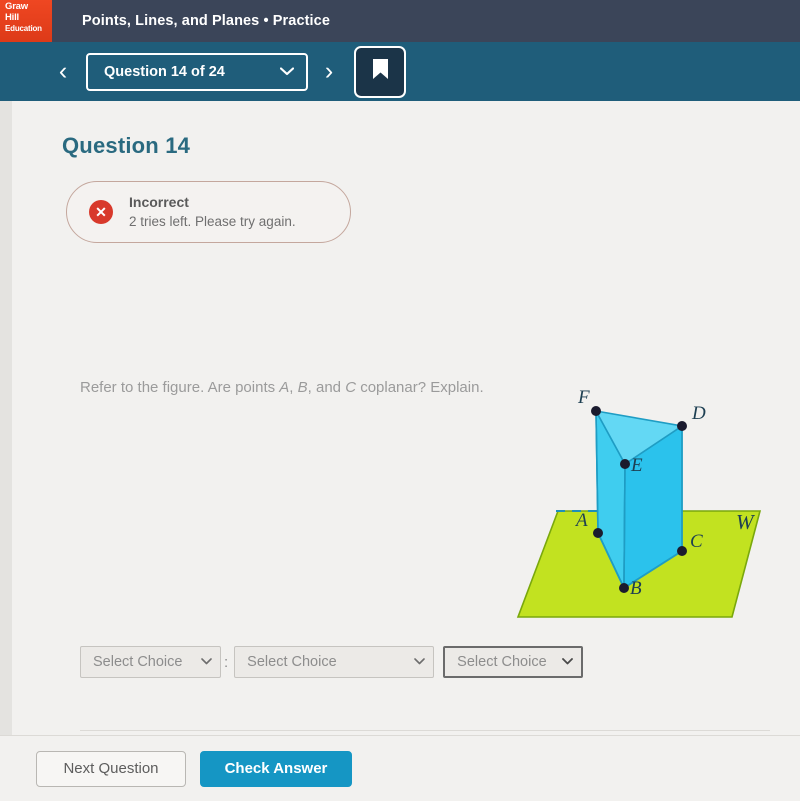 This screenshot has height=801, width=800. Describe the element at coordinates (624, 588) in the screenshot. I see `figure-vertex-b` at that location.